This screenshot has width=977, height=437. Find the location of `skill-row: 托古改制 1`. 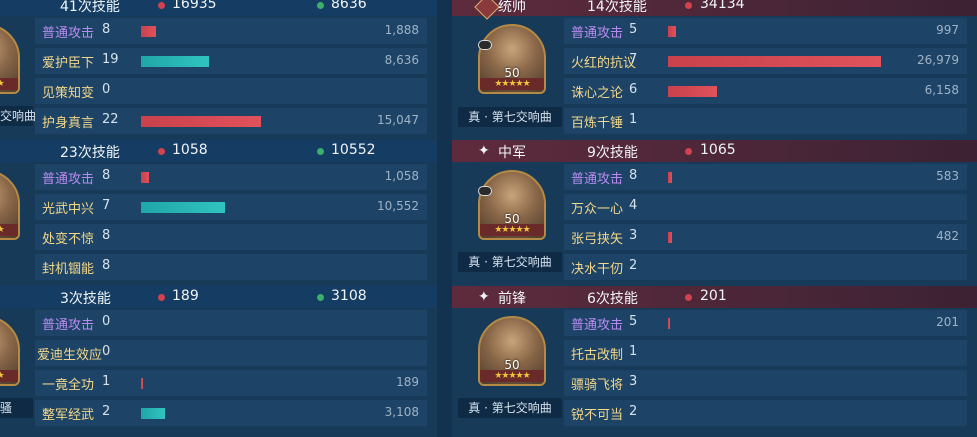

skill-row: 托古改制 1 is located at coordinates (765, 353).